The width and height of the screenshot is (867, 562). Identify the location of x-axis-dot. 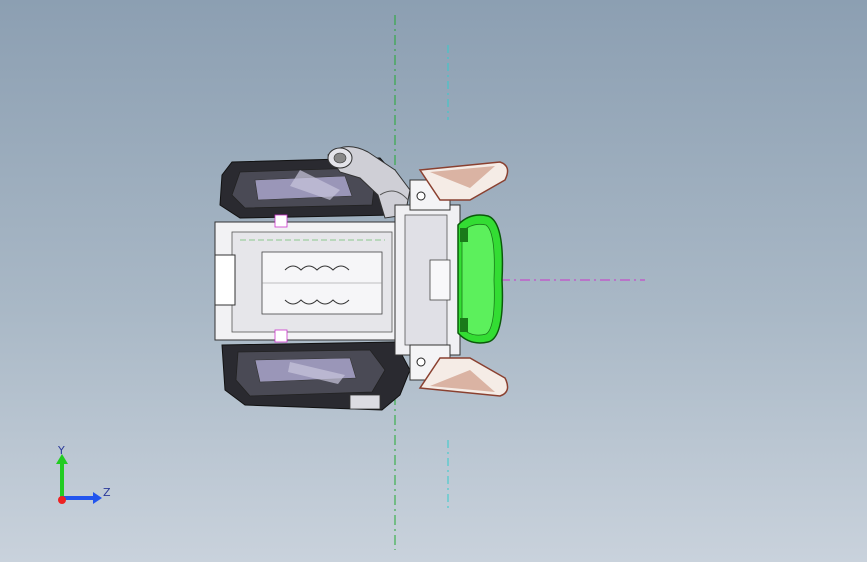
(62, 500).